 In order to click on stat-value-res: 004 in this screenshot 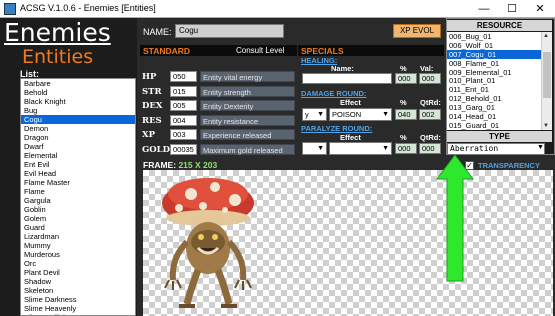, I will do `click(183, 120)`.